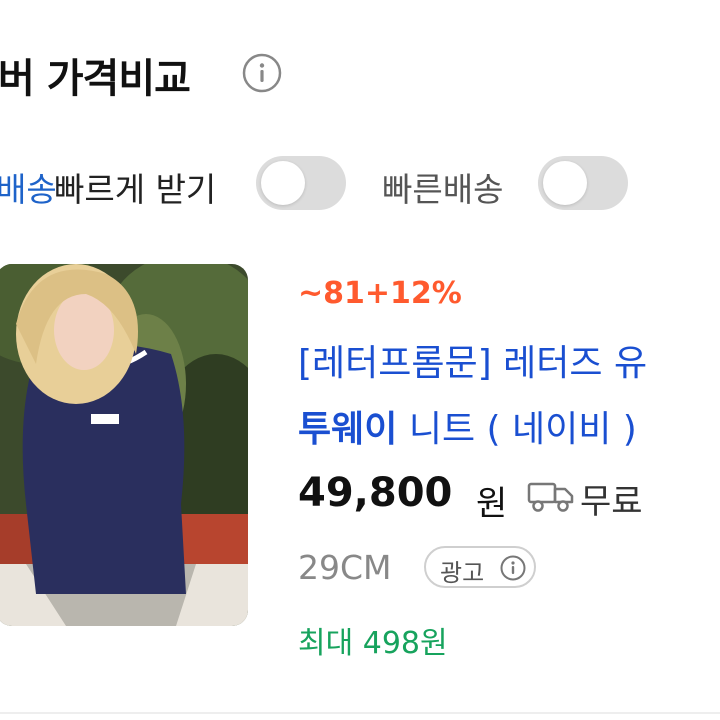  I want to click on price-value: 49,800, so click(375, 493).